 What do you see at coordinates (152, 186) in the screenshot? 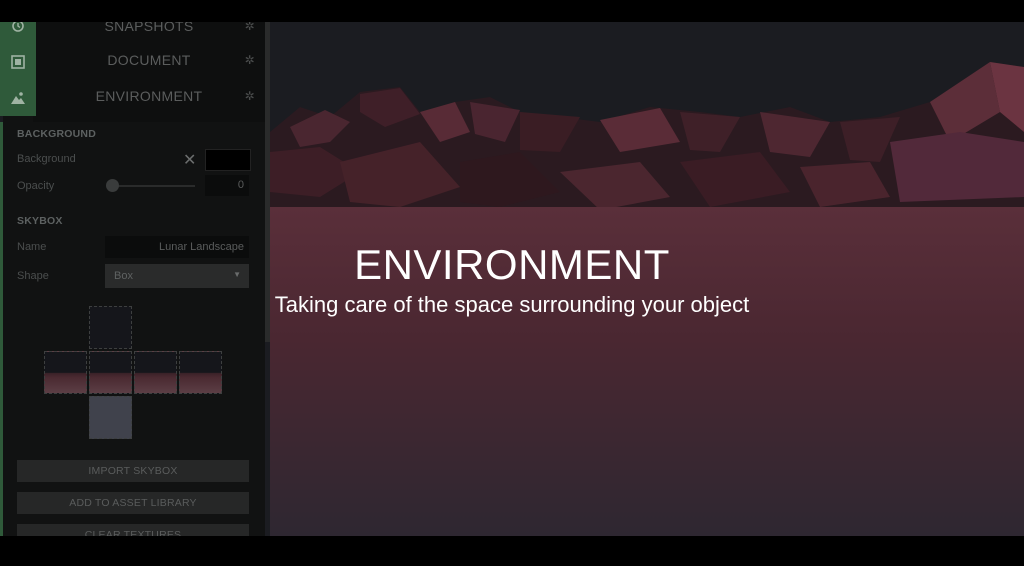
I see `opacity-slider-track` at bounding box center [152, 186].